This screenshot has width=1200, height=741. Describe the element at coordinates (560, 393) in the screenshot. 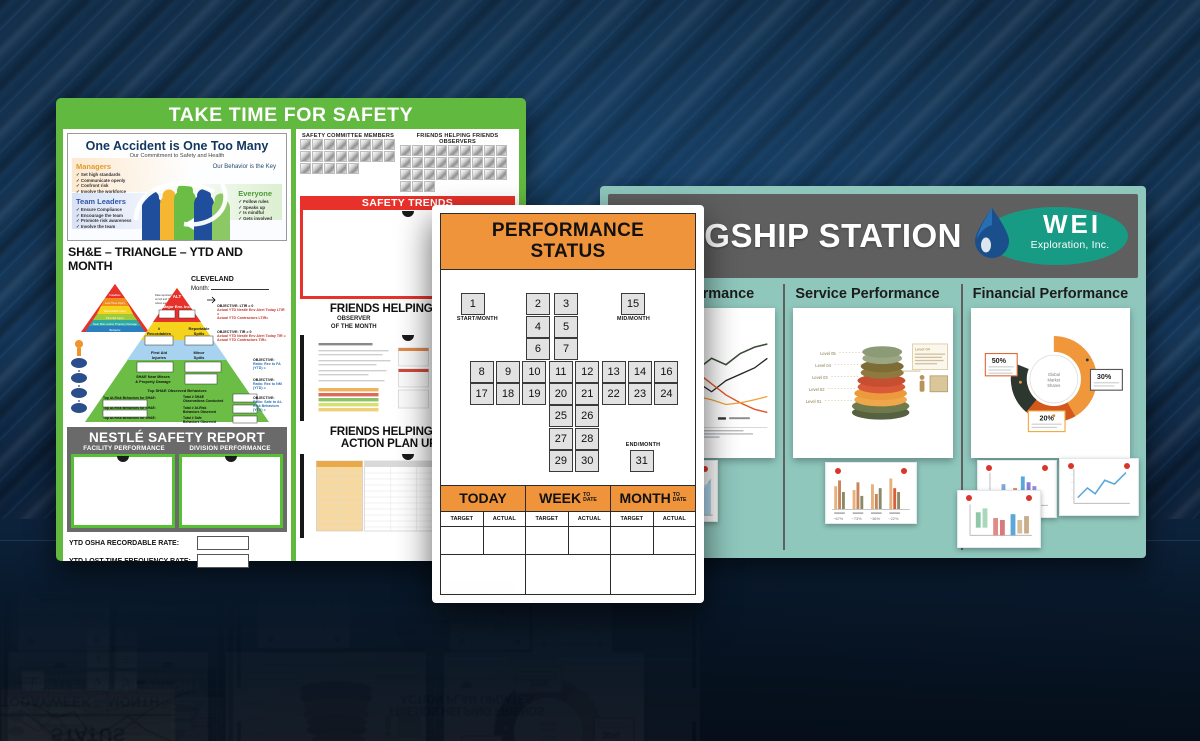

I see `calendar-day-20: 20` at that location.